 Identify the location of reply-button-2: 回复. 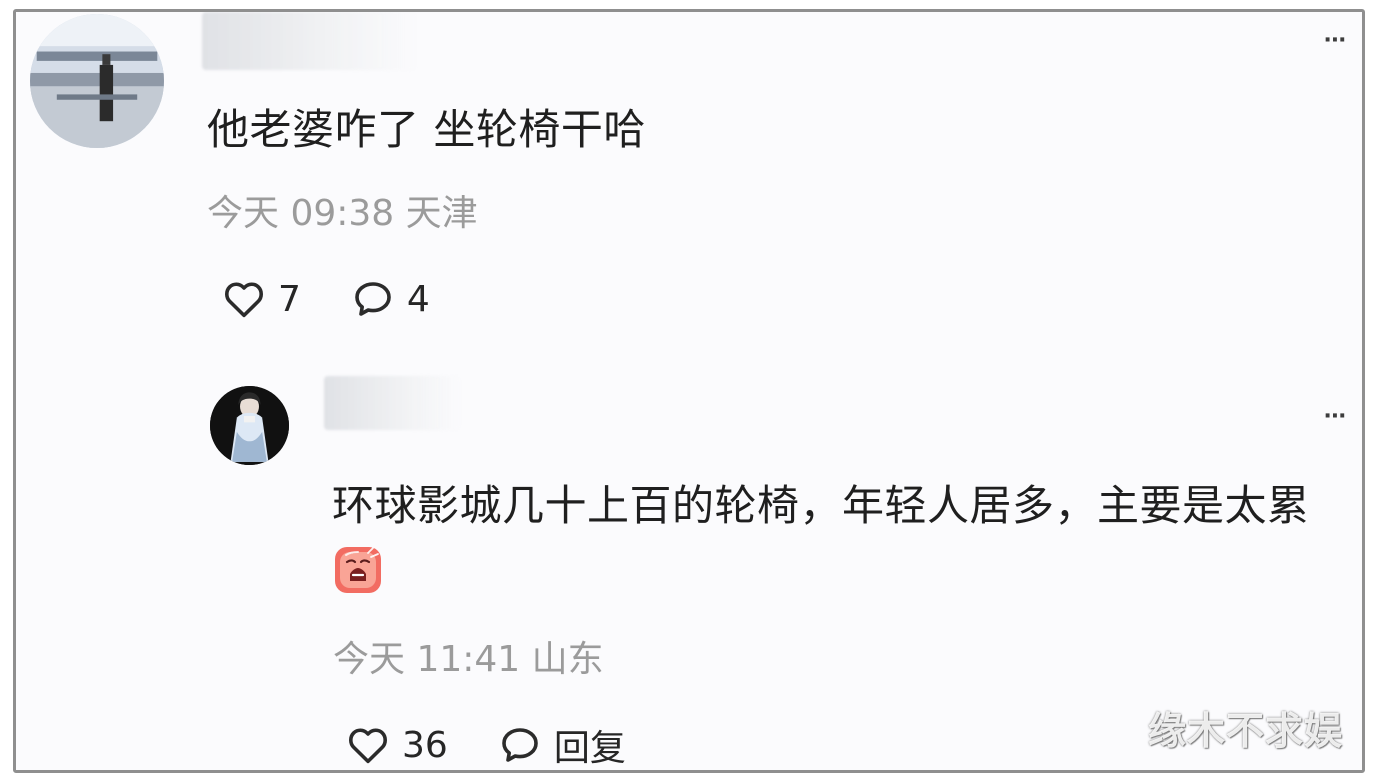
(561, 744).